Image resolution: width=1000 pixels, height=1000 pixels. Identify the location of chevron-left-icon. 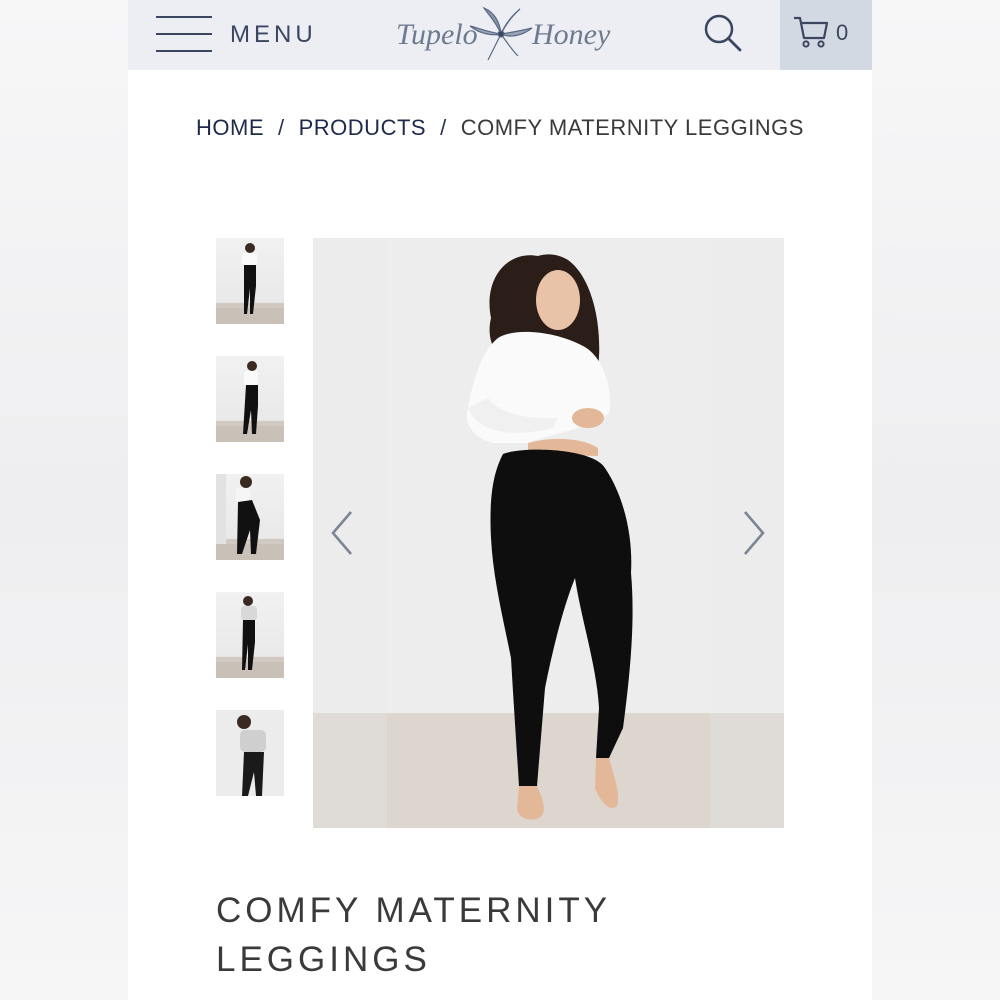
(341, 533).